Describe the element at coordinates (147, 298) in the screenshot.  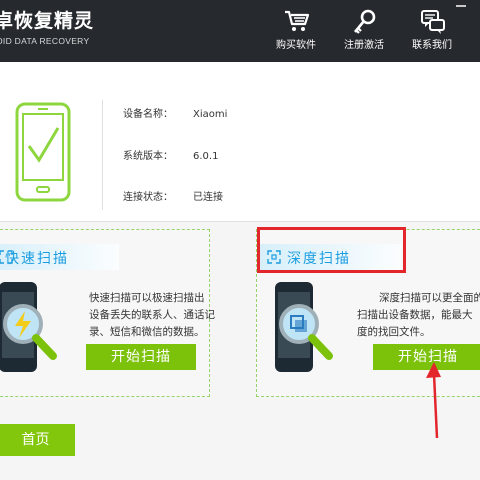
I see `quick-scan-desc-line: 快速扫描可以极速扫描出` at that location.